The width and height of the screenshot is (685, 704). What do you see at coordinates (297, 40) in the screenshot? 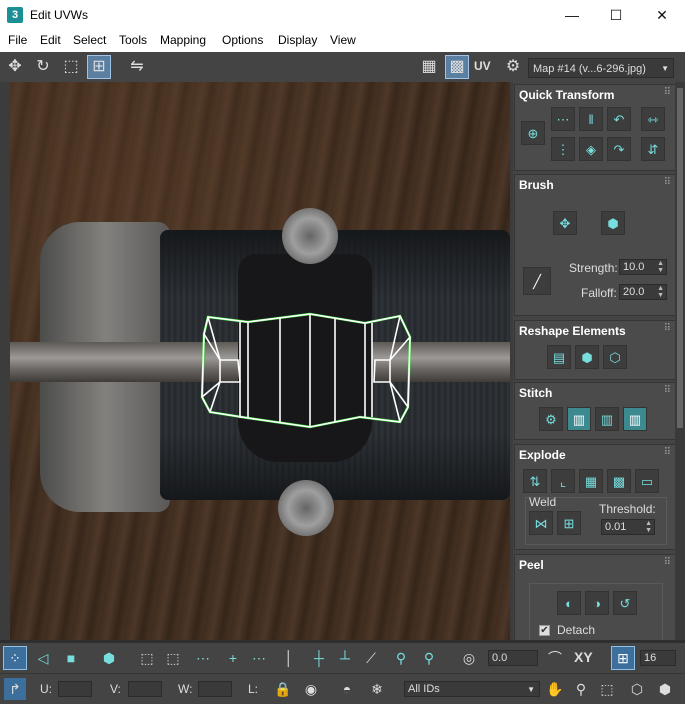
I see `menu-display: Display` at bounding box center [297, 40].